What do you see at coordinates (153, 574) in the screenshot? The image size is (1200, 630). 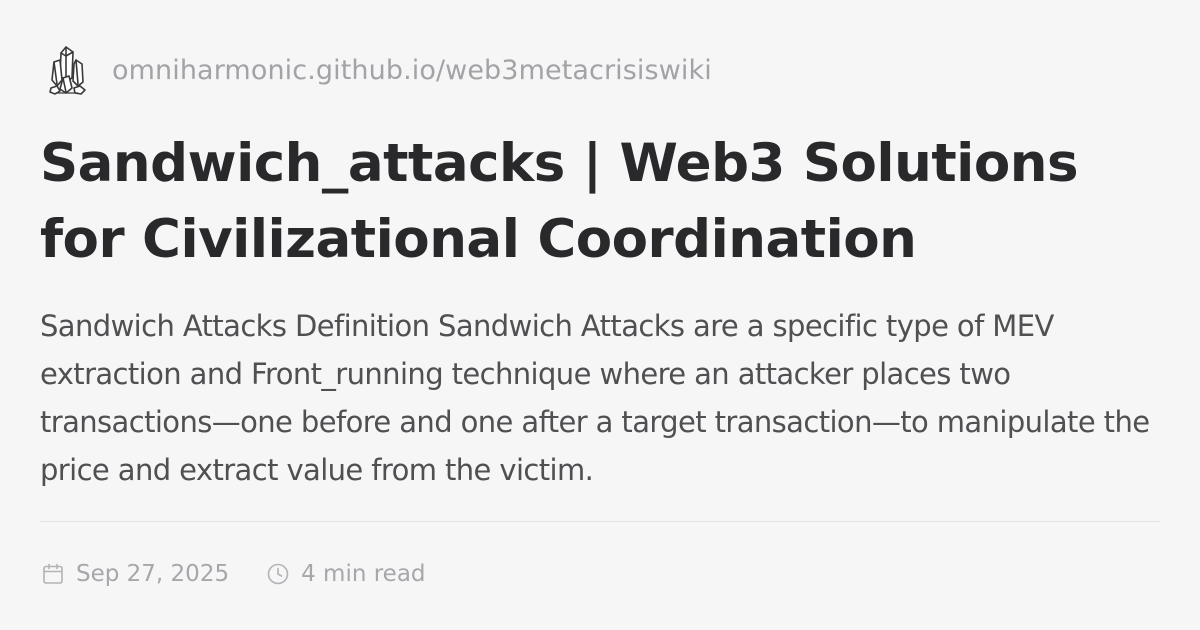 I see `publish-date-text: Sep 27, 2025` at bounding box center [153, 574].